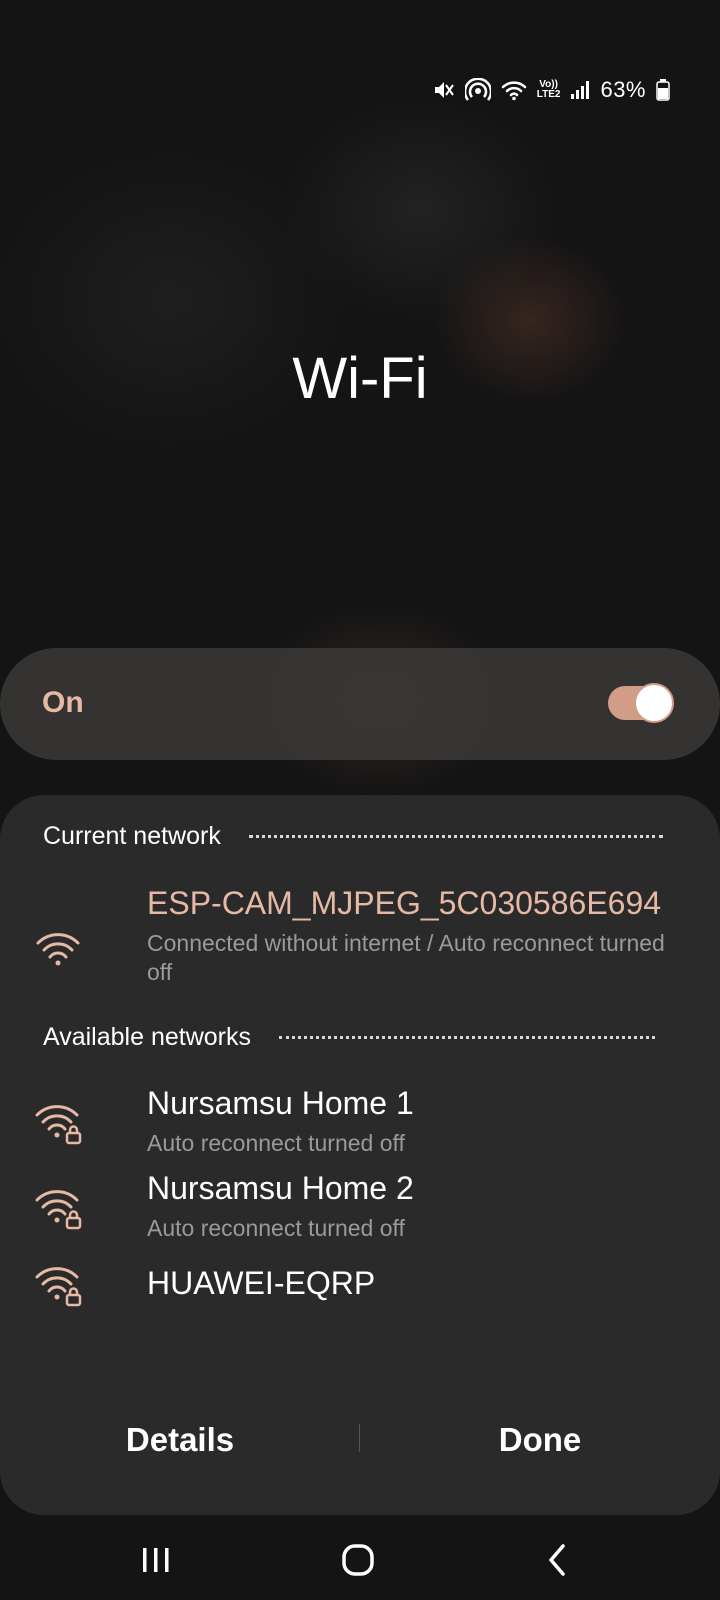 This screenshot has height=1600, width=720. What do you see at coordinates (548, 94) in the screenshot?
I see `volte-bottom-text: LTE2` at bounding box center [548, 94].